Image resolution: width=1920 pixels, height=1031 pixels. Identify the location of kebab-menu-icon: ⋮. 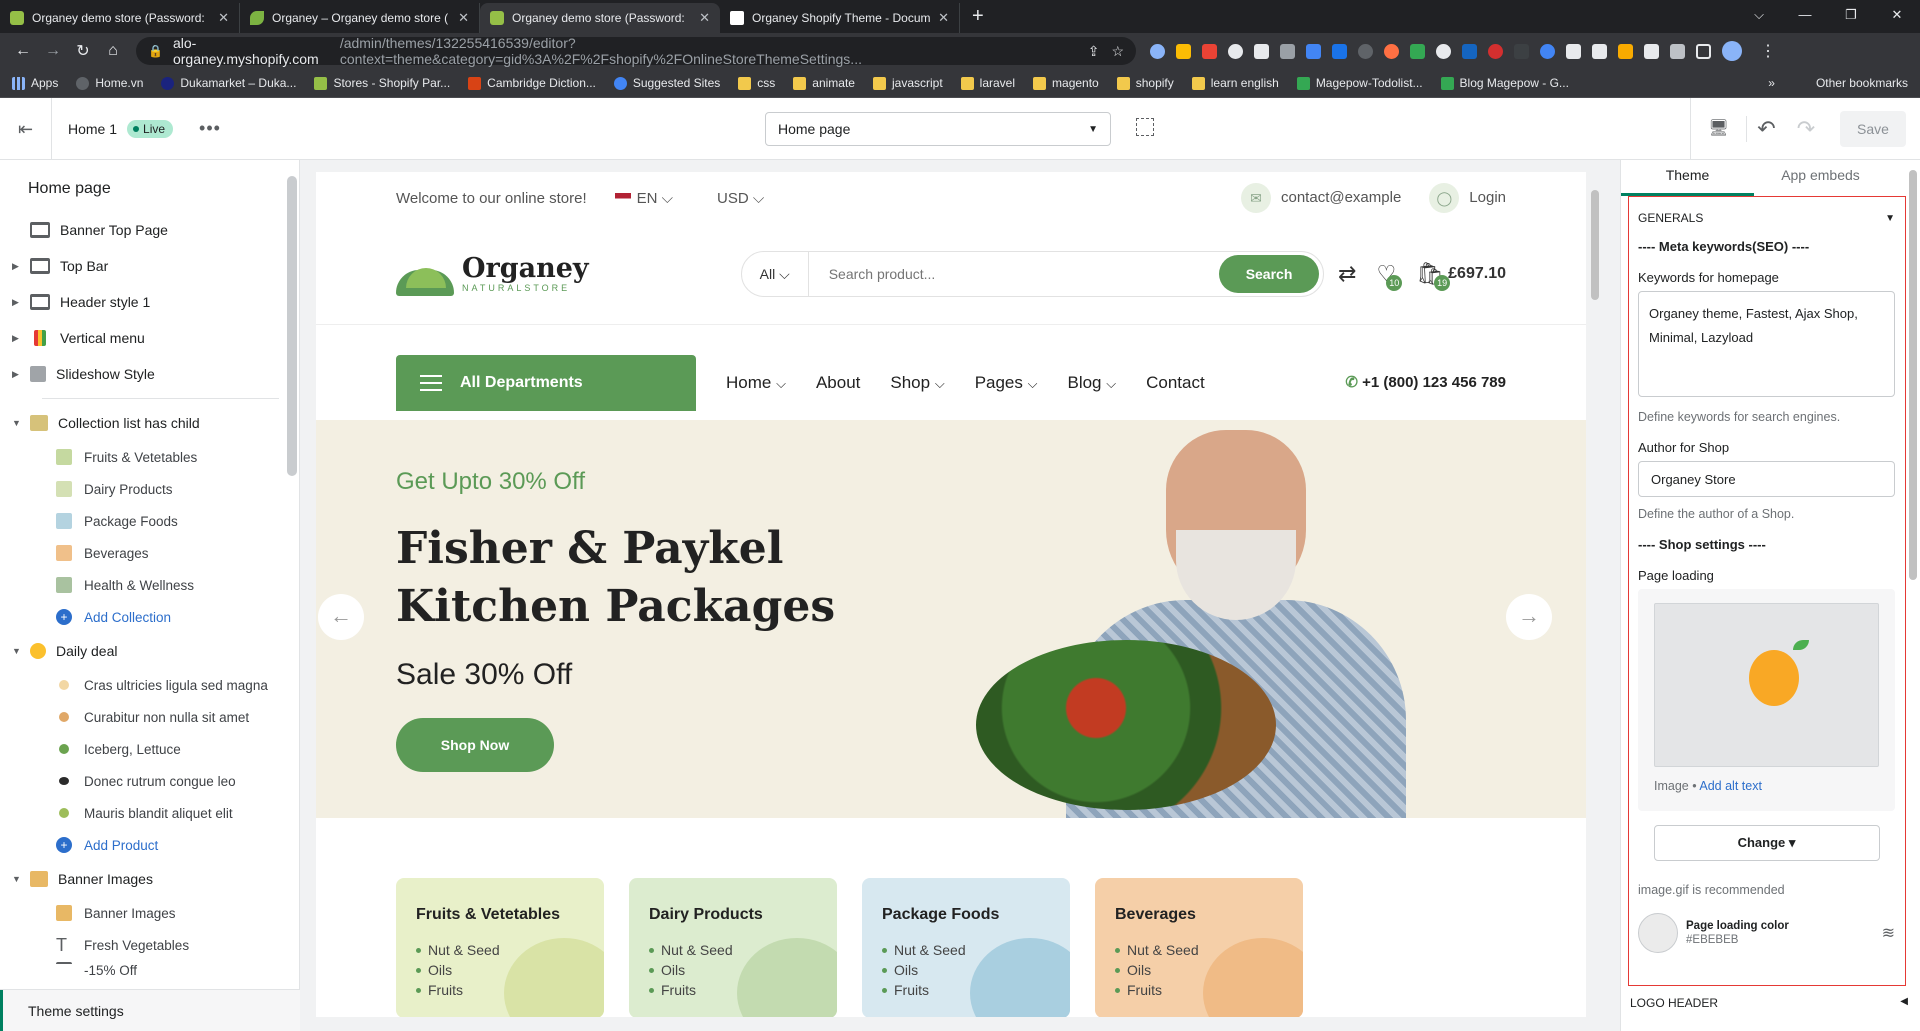
(1768, 51).